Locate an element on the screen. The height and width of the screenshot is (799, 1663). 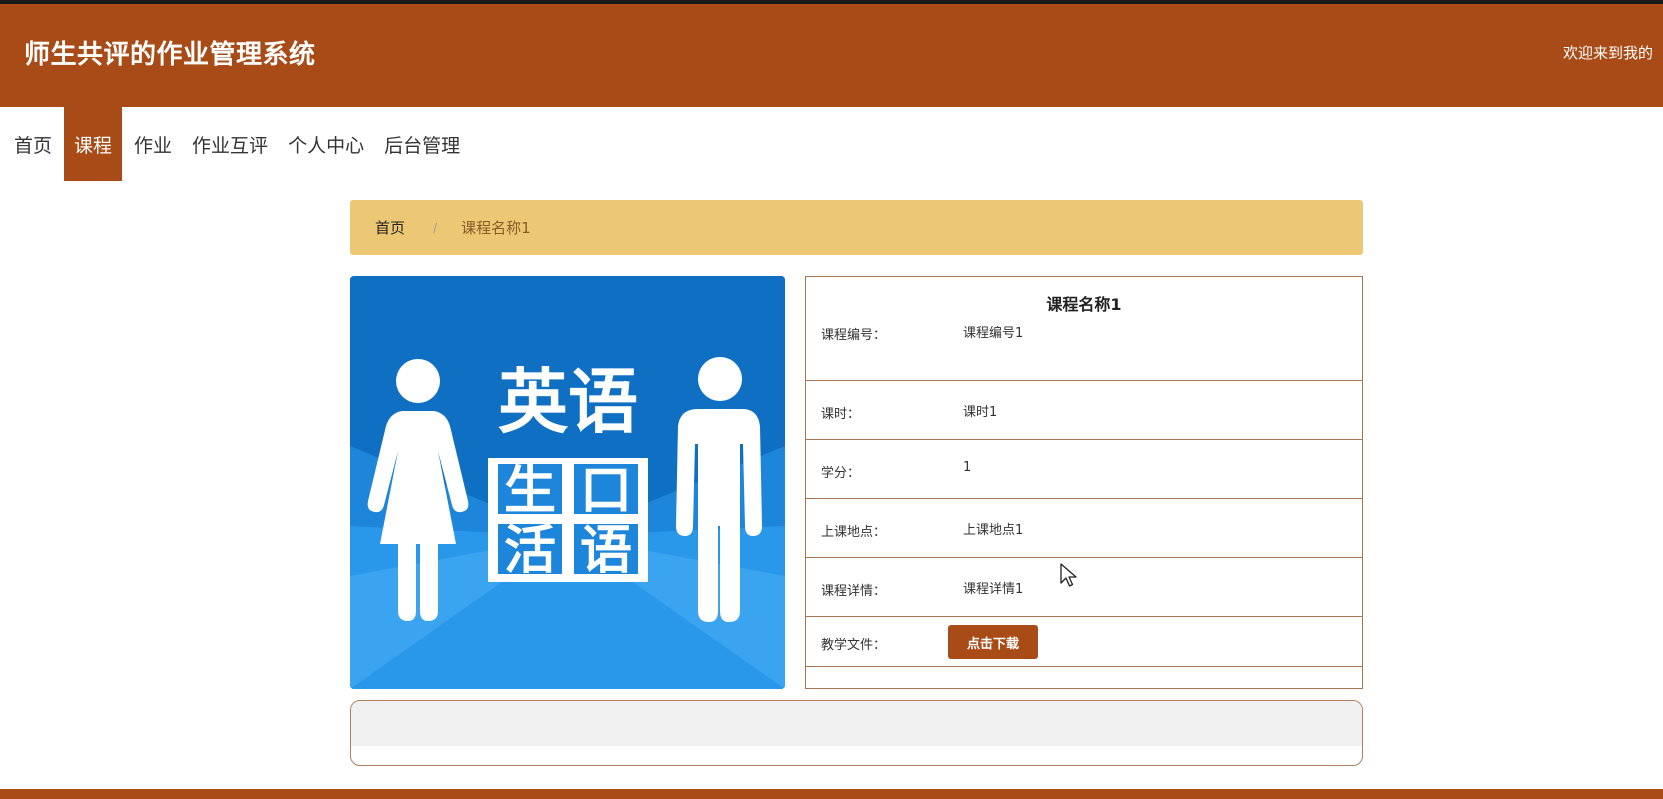
site-header: 师生共评的作业管理系统 欢迎来到我的 is located at coordinates (831, 55).